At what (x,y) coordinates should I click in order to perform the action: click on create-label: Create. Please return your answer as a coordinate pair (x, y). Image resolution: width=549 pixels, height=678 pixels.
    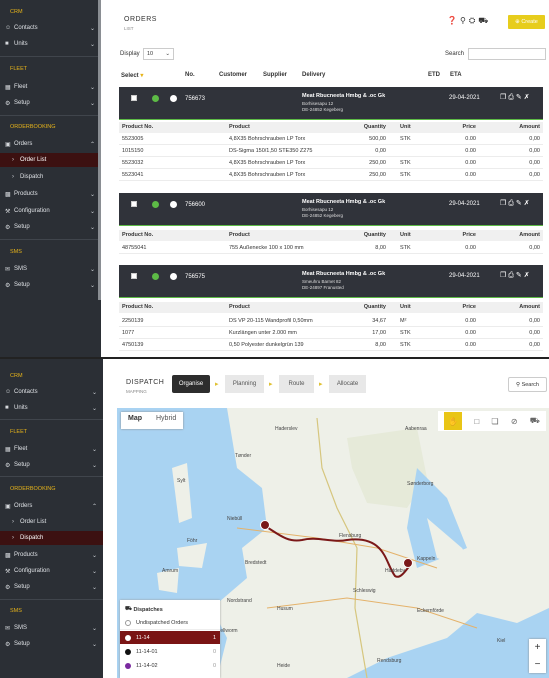
    Looking at the image, I should click on (529, 22).